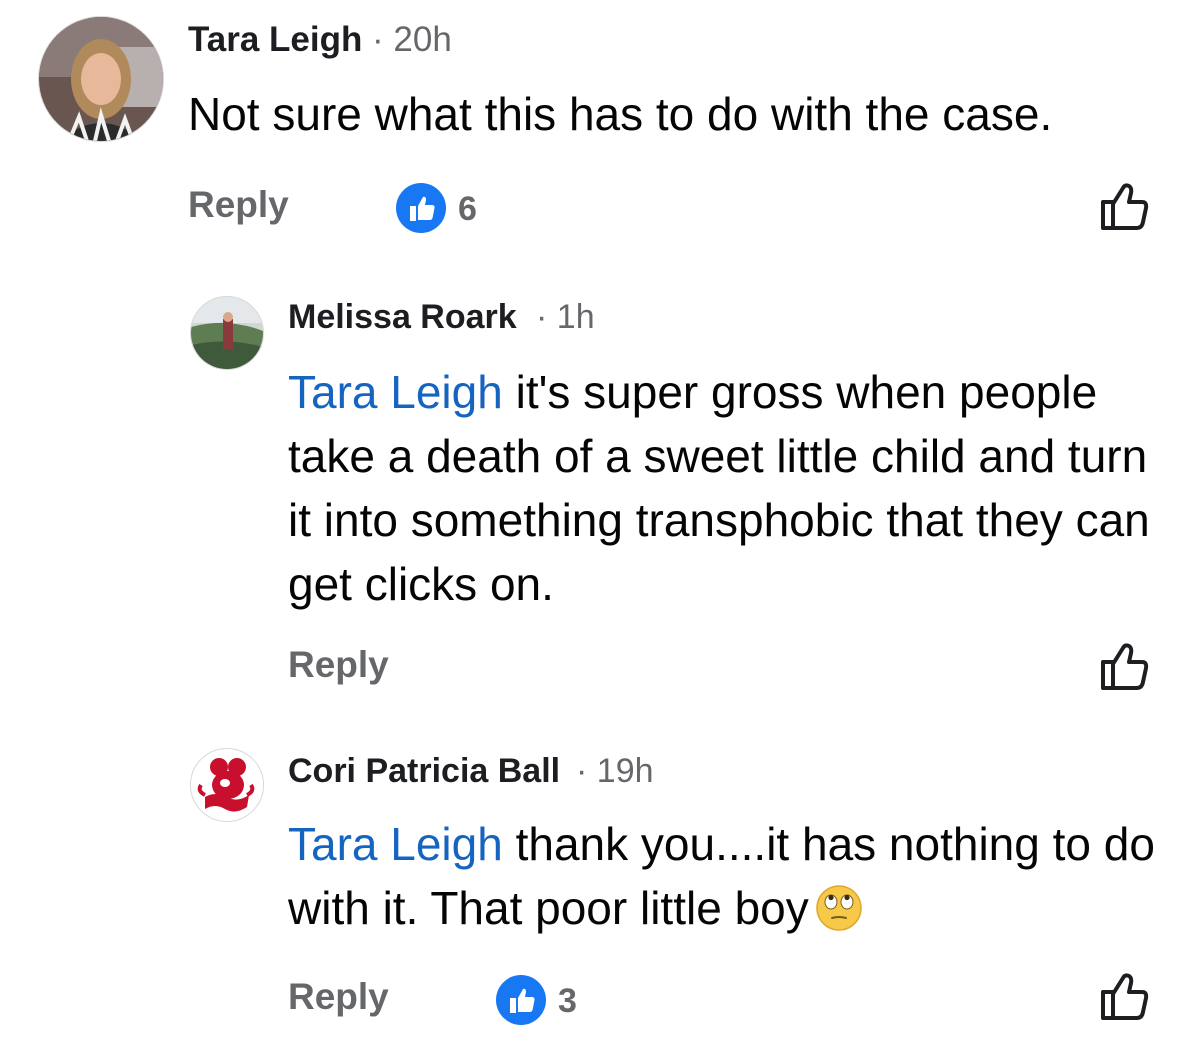 Image resolution: width=1200 pixels, height=1044 pixels. Describe the element at coordinates (275, 40) in the screenshot. I see `comment-author: Tara Leigh` at that location.